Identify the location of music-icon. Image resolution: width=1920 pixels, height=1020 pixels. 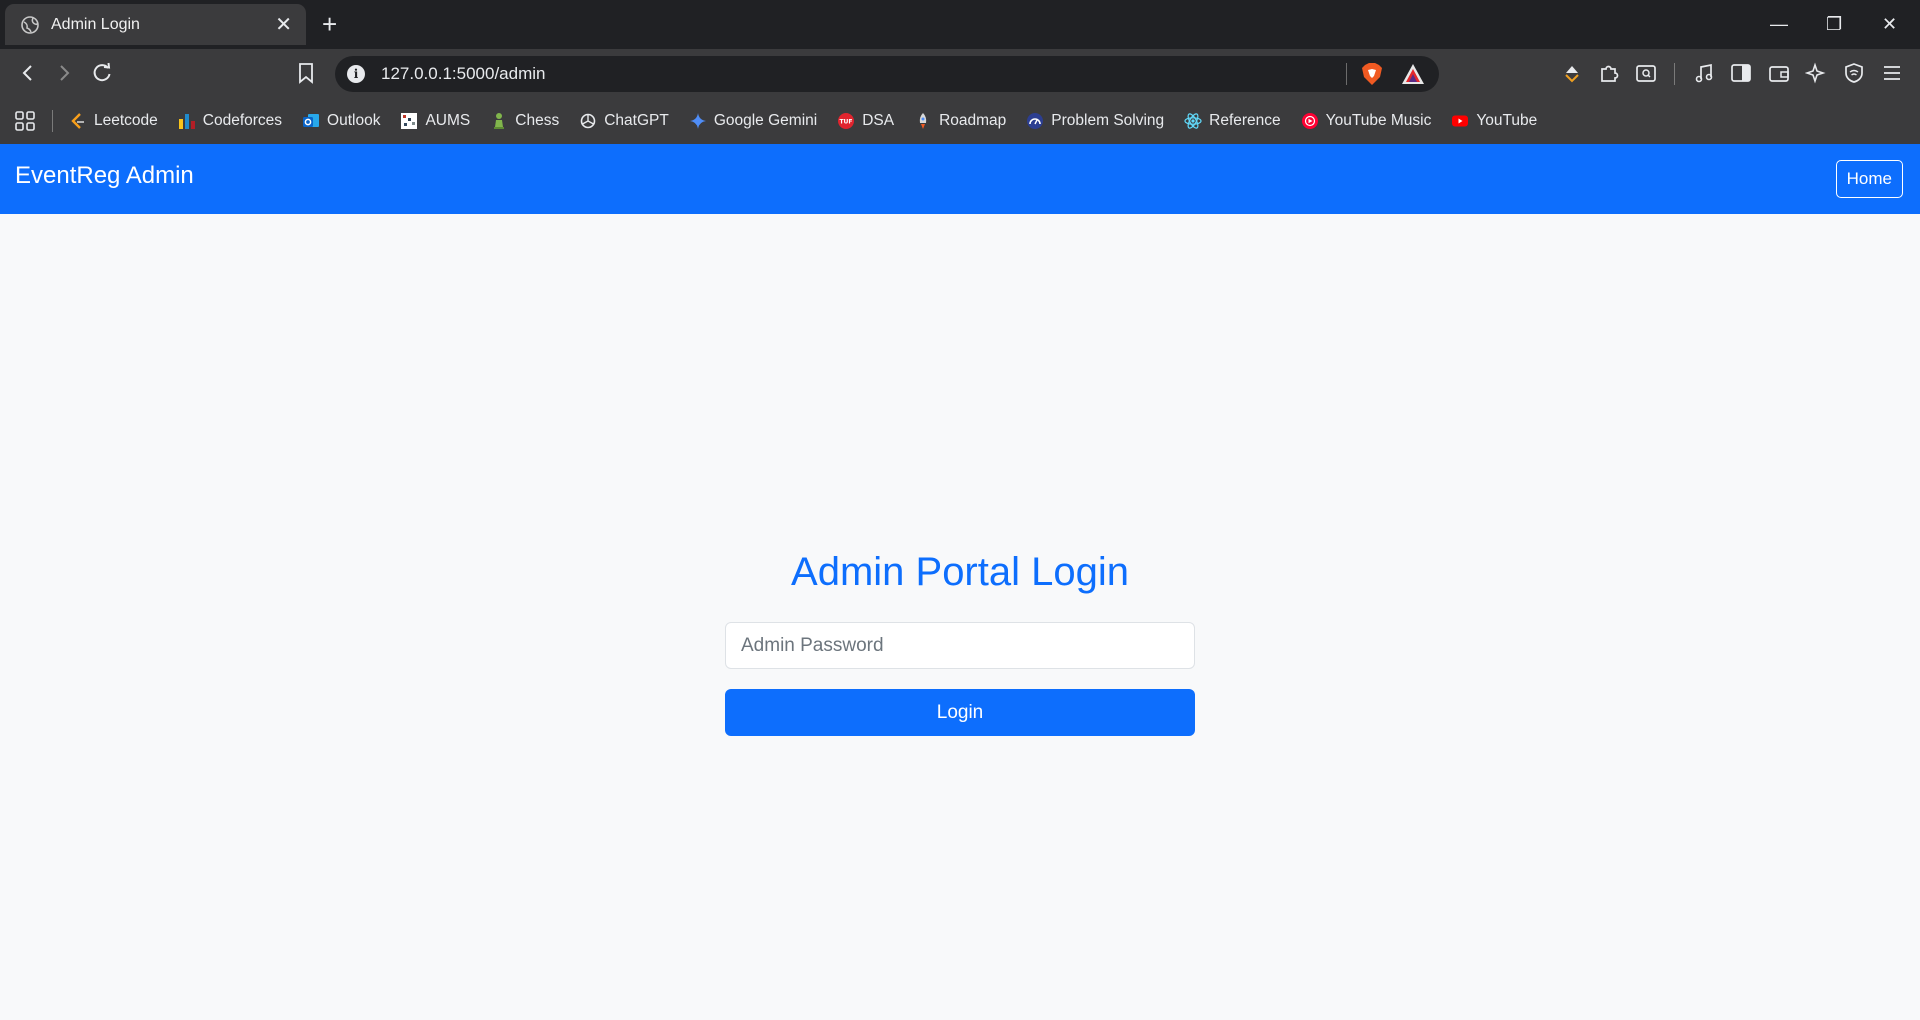
(1704, 73).